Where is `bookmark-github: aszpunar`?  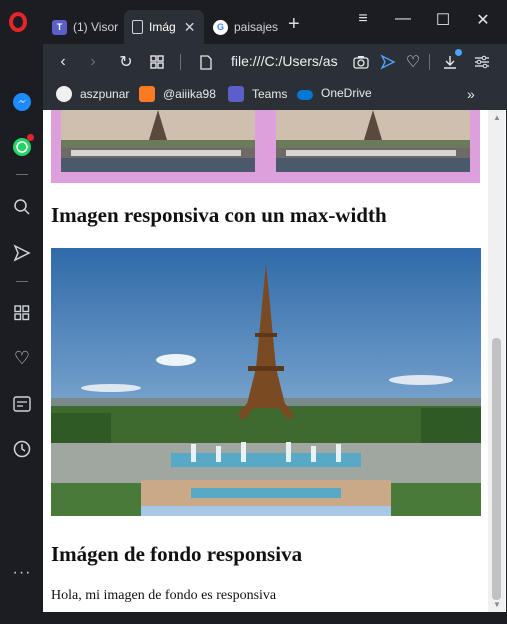 bookmark-github: aszpunar is located at coordinates (92, 94).